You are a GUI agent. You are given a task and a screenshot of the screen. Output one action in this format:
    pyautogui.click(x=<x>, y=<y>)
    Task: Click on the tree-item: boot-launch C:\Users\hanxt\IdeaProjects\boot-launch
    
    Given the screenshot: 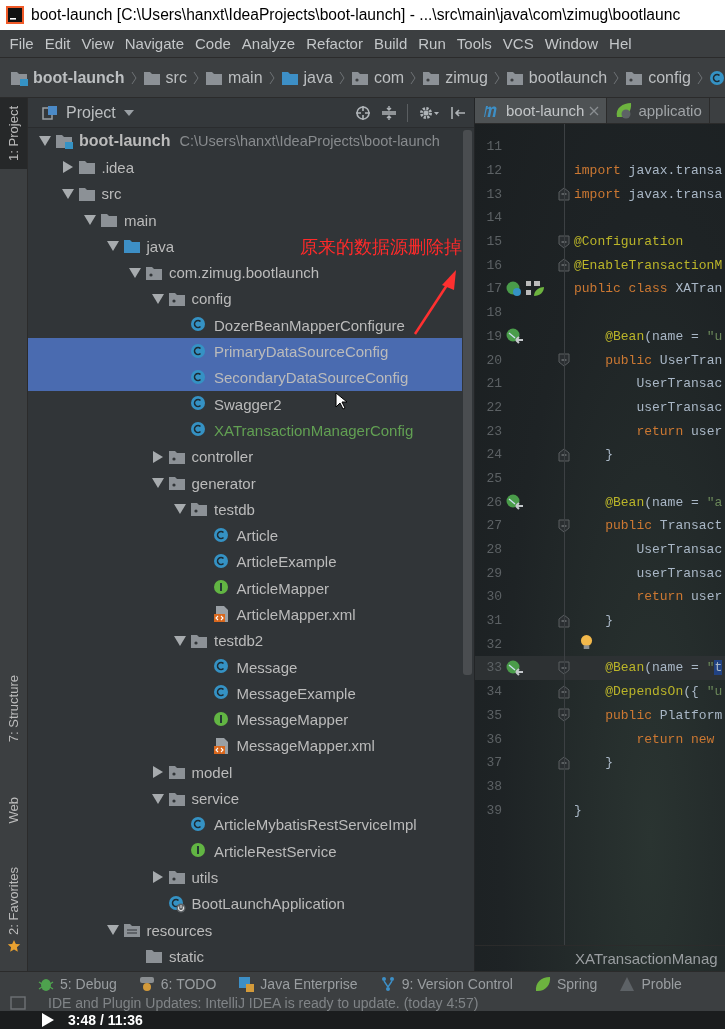 What is the action you would take?
    pyautogui.click(x=234, y=141)
    